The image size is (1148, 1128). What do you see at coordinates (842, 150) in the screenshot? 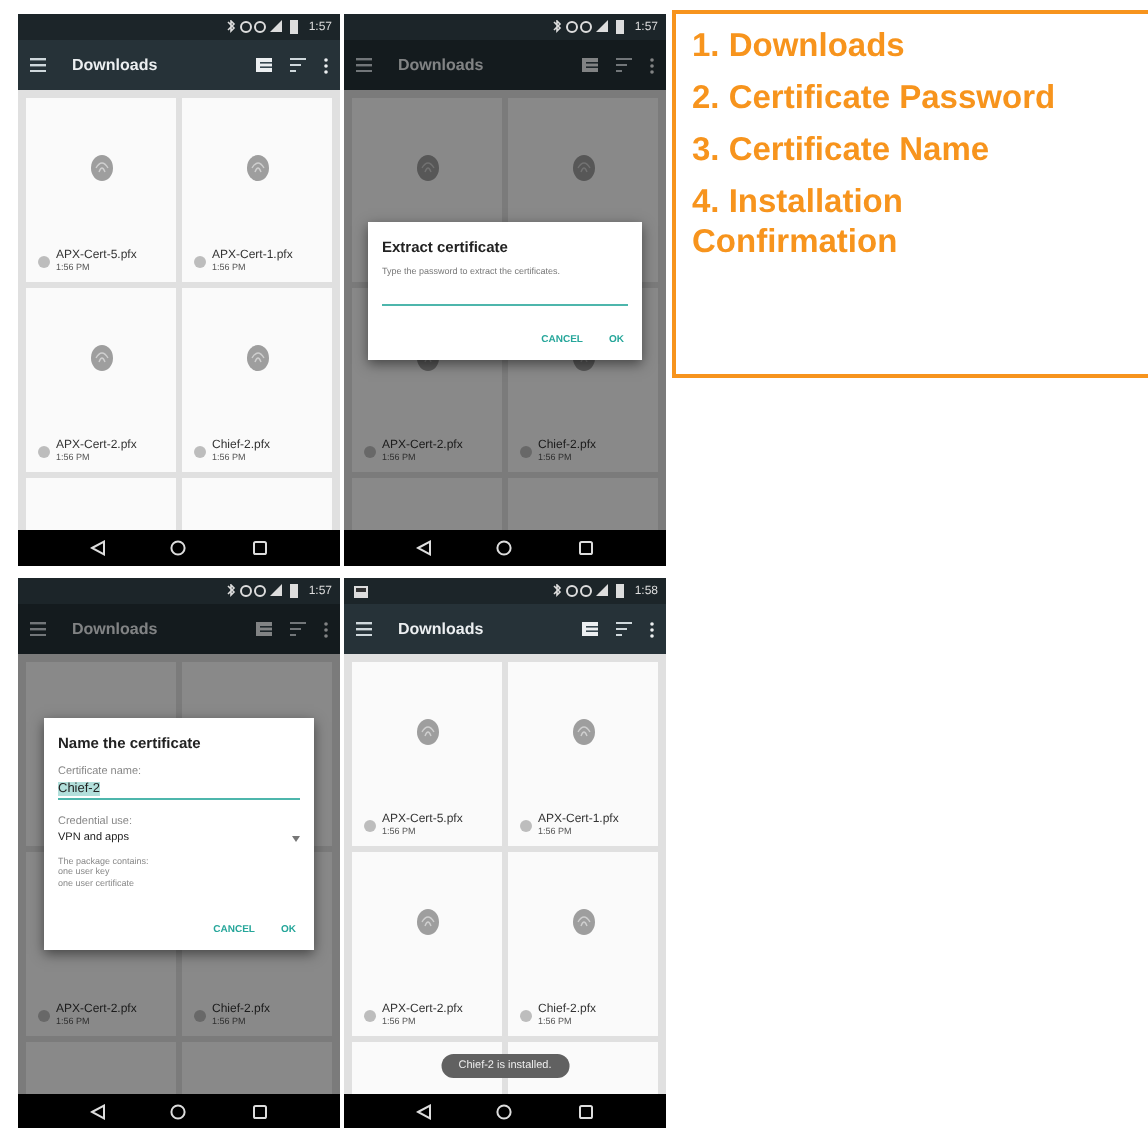
I see `legend-item: 3. Certificate Name` at bounding box center [842, 150].